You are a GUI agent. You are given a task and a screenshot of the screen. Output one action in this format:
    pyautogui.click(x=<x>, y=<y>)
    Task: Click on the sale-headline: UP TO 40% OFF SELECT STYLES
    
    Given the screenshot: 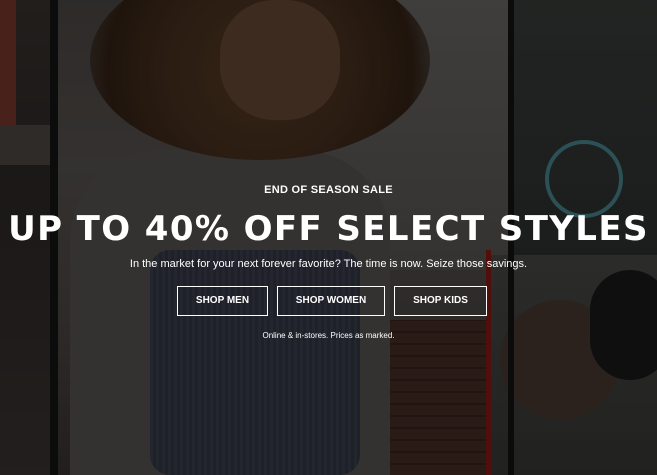 What is the action you would take?
    pyautogui.click(x=328, y=229)
    